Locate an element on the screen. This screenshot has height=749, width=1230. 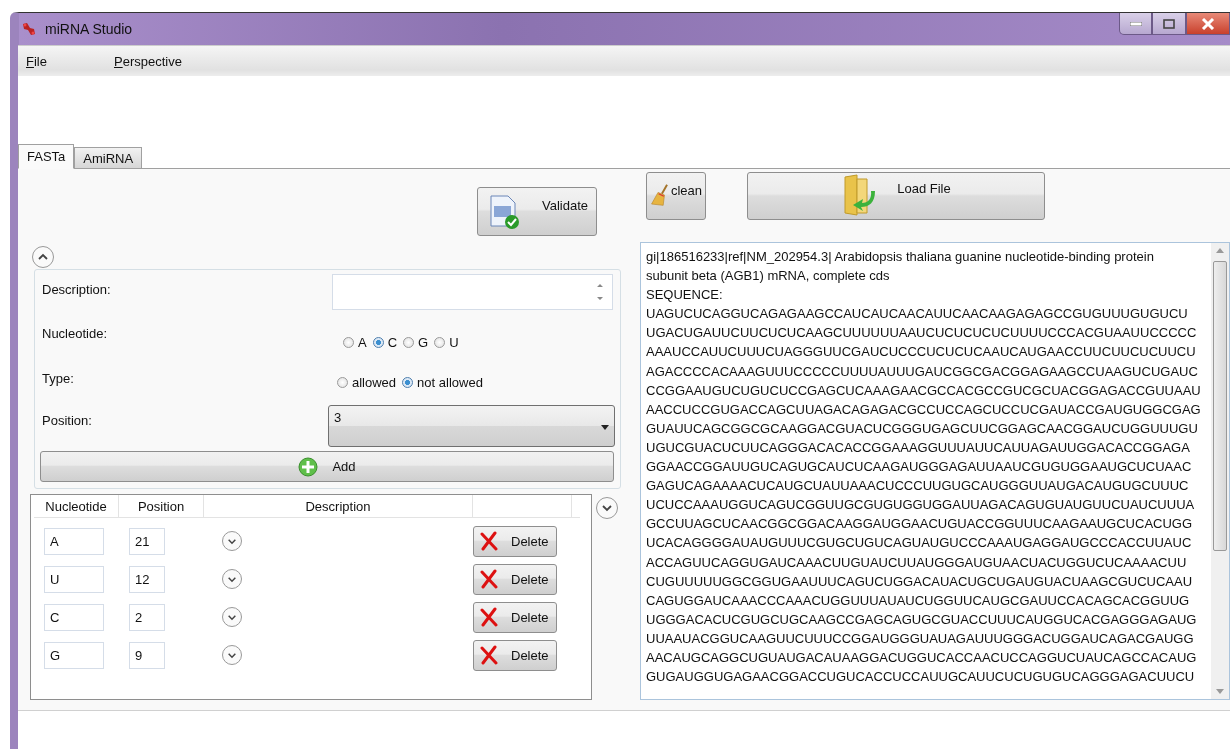
clean-button: clean is located at coordinates (676, 196).